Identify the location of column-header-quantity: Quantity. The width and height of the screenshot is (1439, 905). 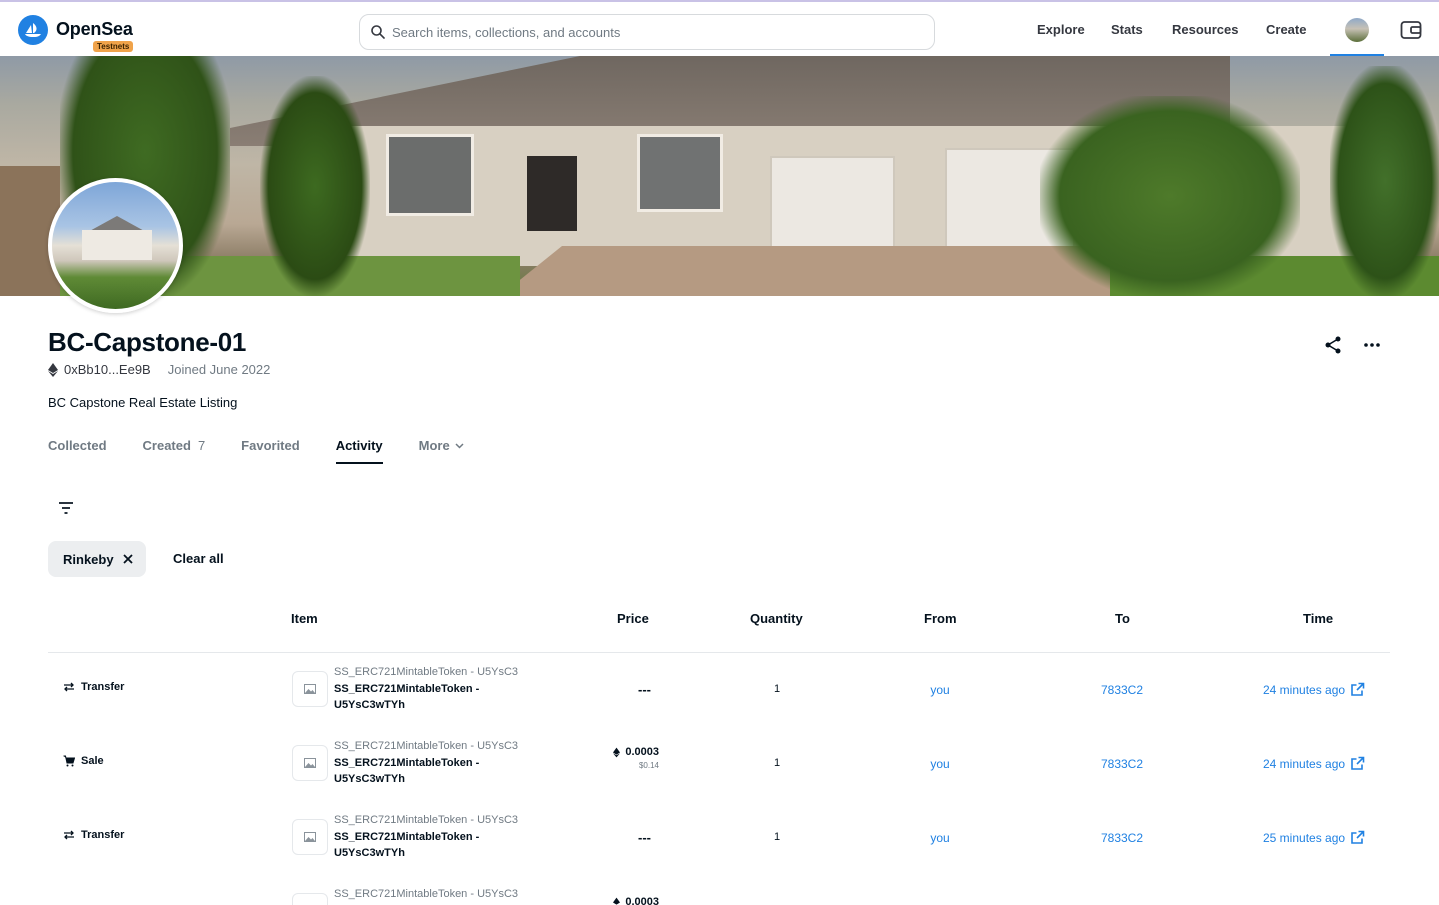
(776, 618).